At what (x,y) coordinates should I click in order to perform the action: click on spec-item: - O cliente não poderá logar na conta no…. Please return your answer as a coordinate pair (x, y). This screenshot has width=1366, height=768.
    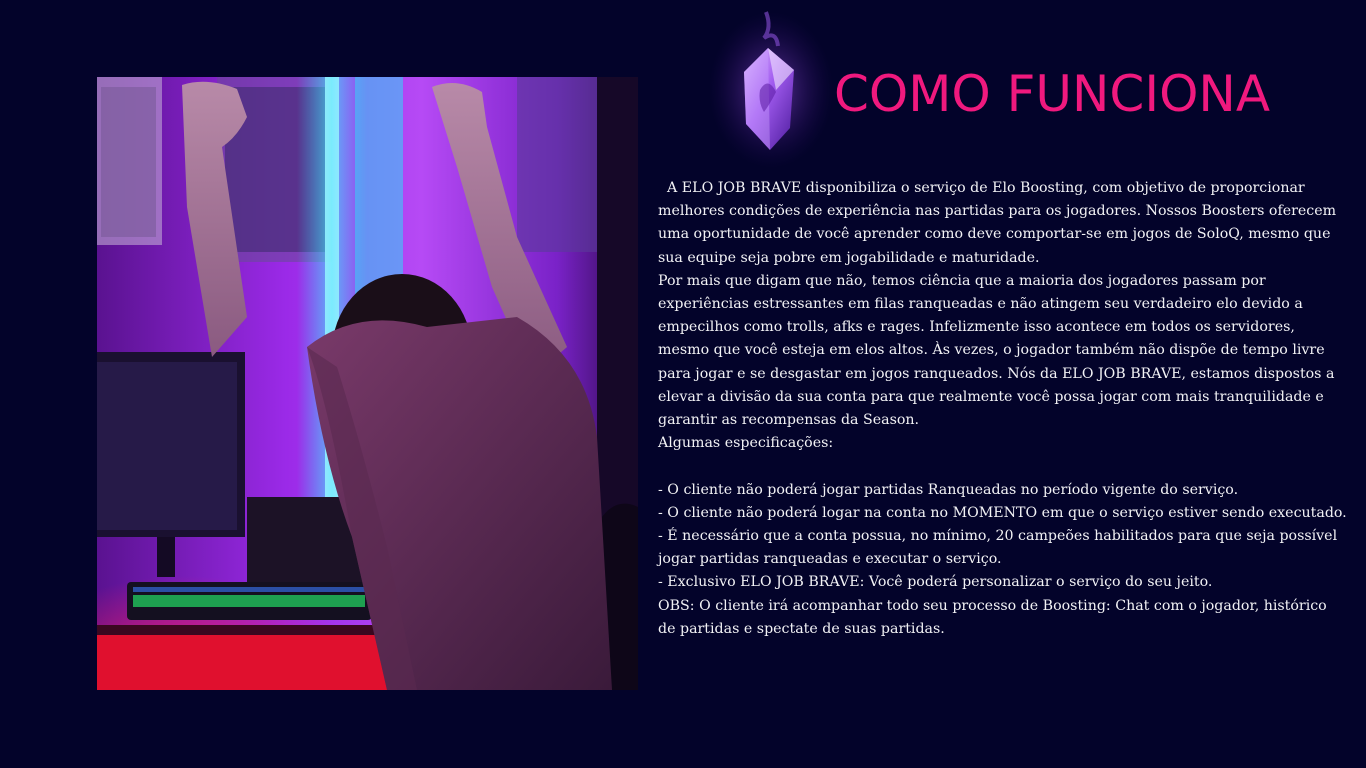
    Looking at the image, I should click on (1002, 512).